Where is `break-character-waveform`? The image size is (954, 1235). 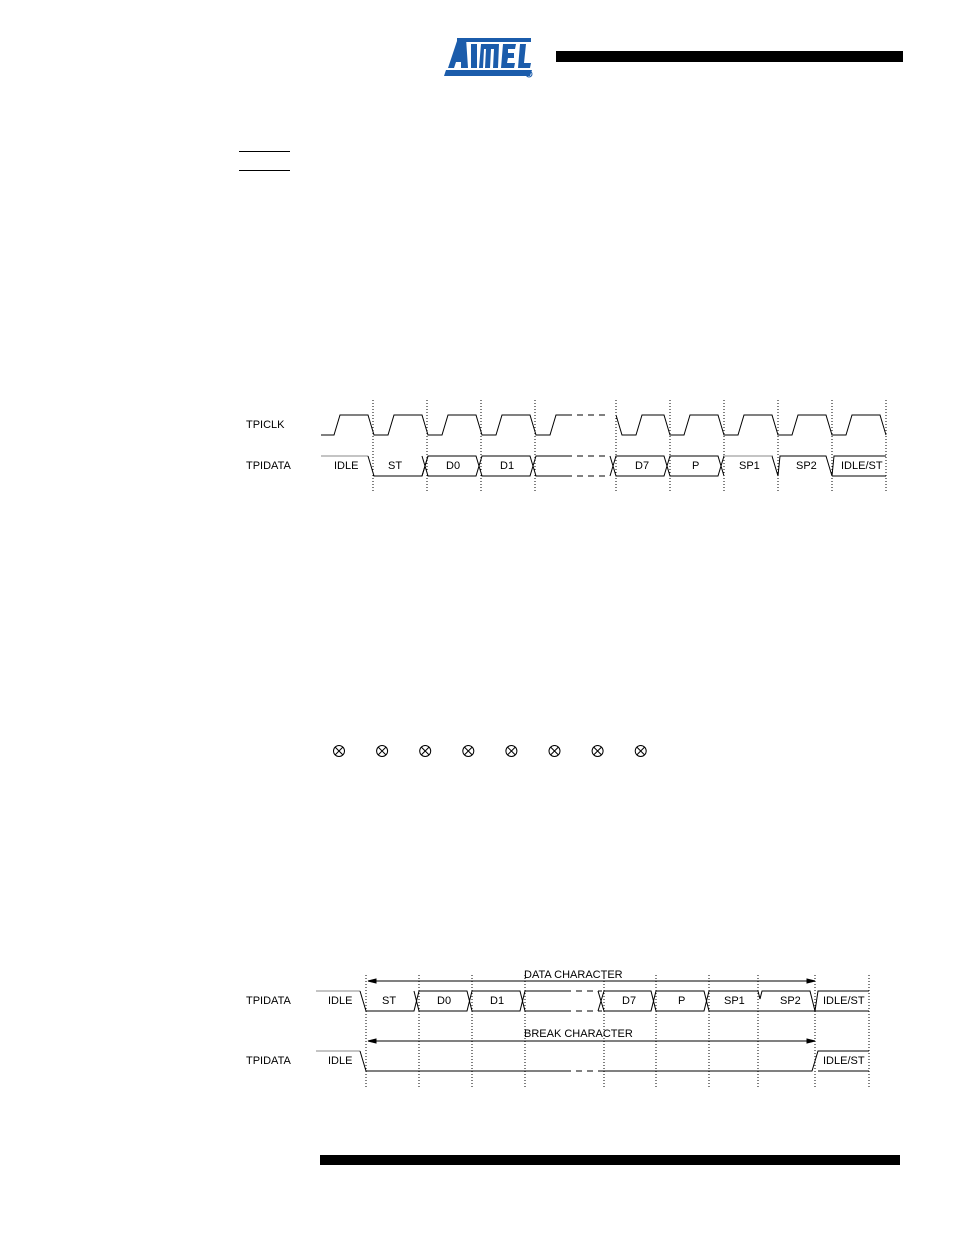
break-character-waveform is located at coordinates (592, 1061).